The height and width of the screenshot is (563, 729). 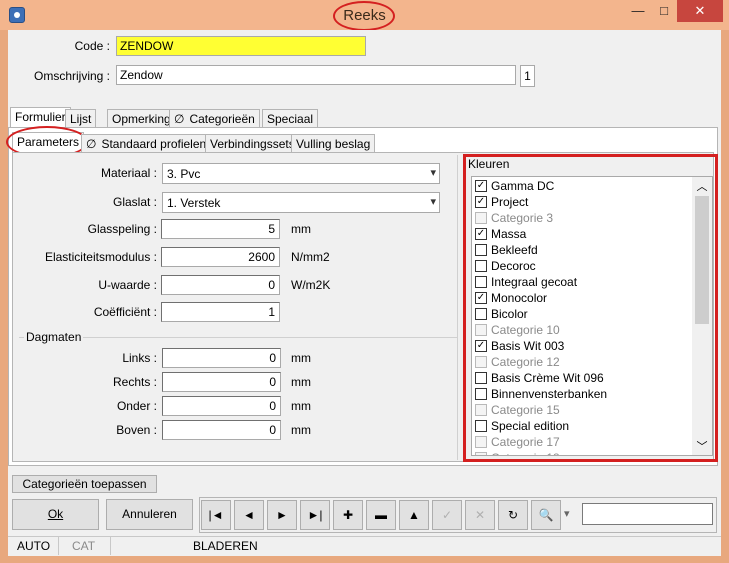 What do you see at coordinates (221, 358) in the screenshot?
I see `links-input: 0` at bounding box center [221, 358].